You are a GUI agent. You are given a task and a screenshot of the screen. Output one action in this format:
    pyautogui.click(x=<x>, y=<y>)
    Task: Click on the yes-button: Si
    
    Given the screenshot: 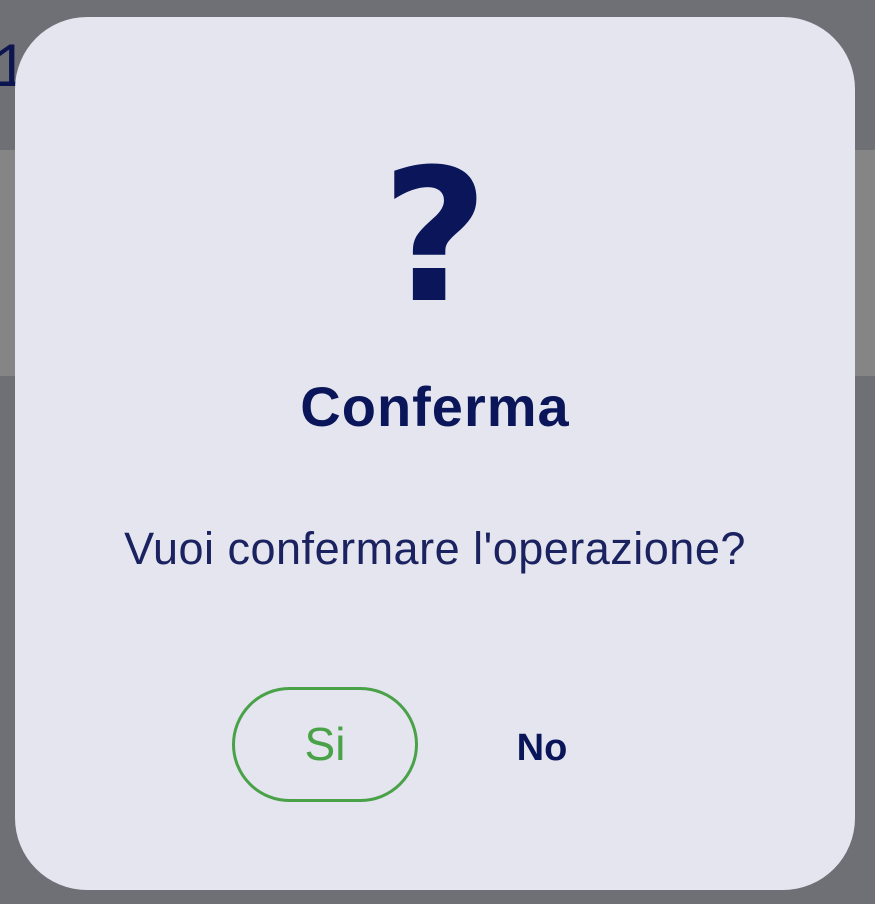 What is the action you would take?
    pyautogui.click(x=325, y=744)
    